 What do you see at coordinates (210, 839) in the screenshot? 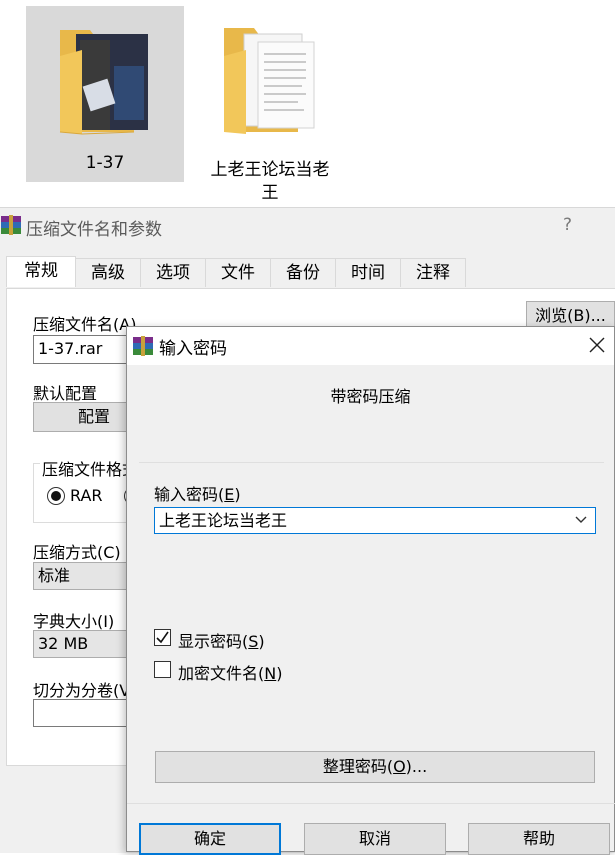
I see `ok-button: 确定` at bounding box center [210, 839].